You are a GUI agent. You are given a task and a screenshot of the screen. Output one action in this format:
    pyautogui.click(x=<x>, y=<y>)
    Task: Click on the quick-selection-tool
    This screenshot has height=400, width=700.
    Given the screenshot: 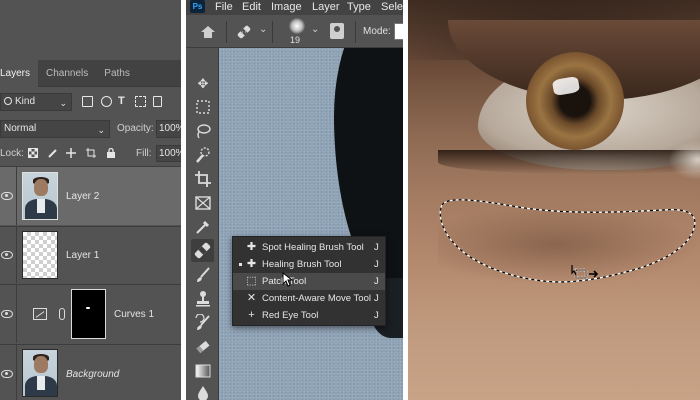 What is the action you would take?
    pyautogui.click(x=203, y=155)
    